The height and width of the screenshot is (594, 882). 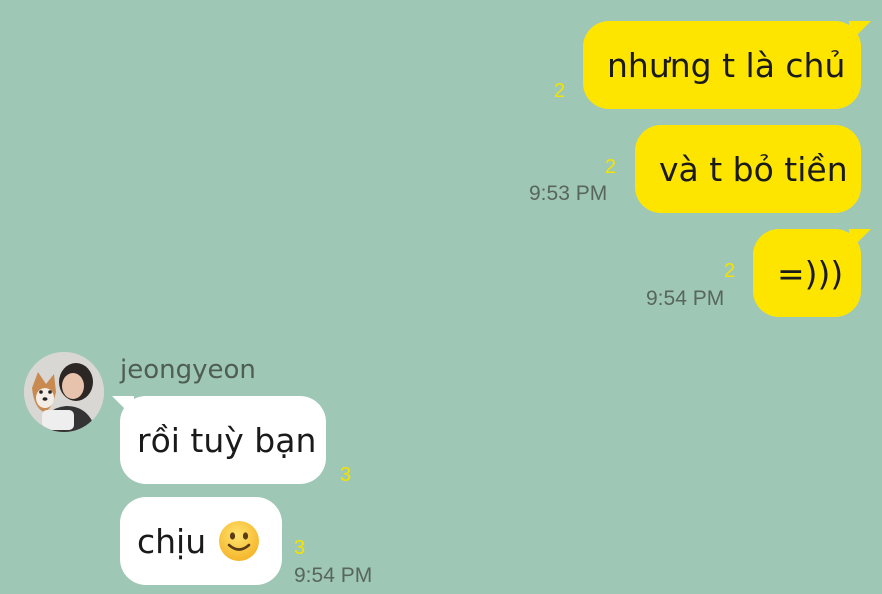 What do you see at coordinates (188, 370) in the screenshot?
I see `contact-name: jeongyeon` at bounding box center [188, 370].